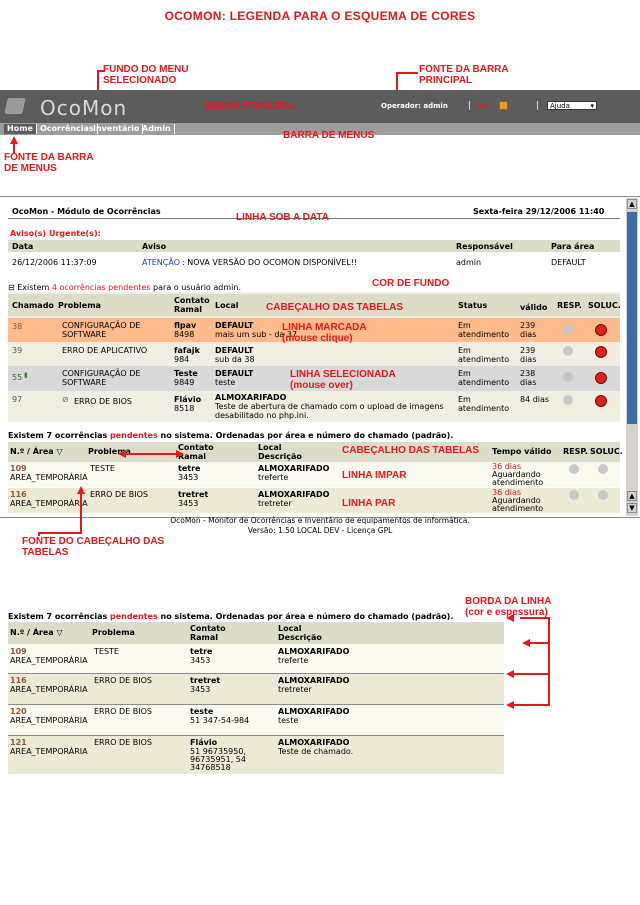 This screenshot has height=905, width=640. Describe the element at coordinates (20, 129) in the screenshot. I see `menu-home: Home` at that location.